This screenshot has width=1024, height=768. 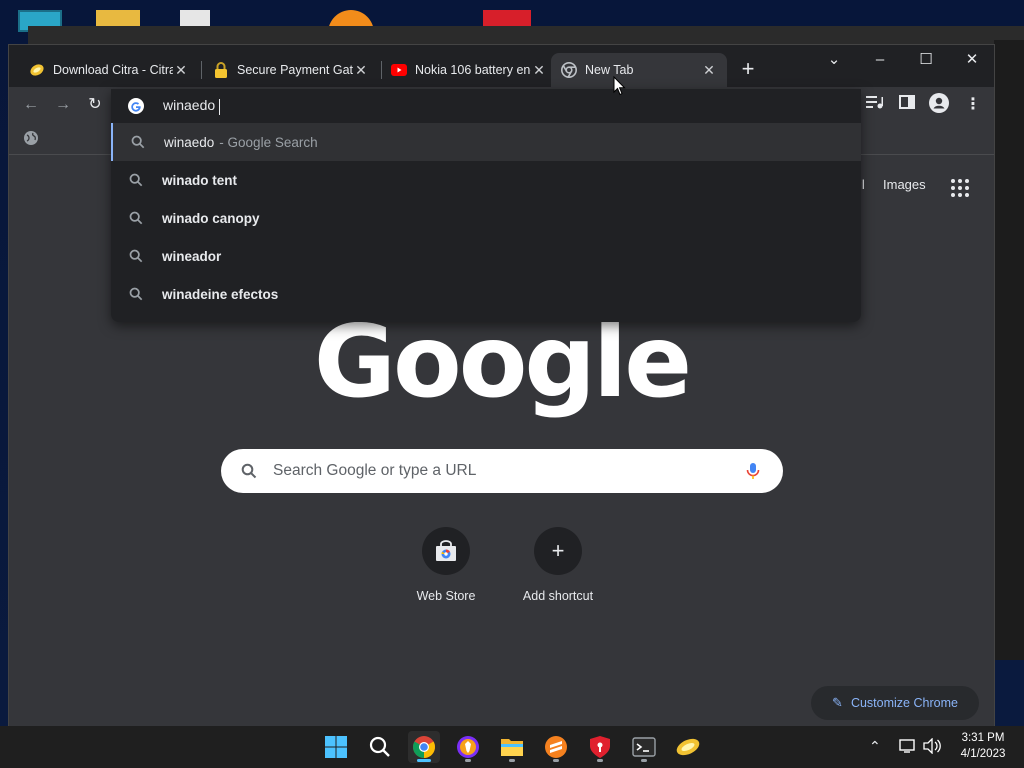 What do you see at coordinates (31, 105) in the screenshot?
I see `back-icon: ←` at bounding box center [31, 105].